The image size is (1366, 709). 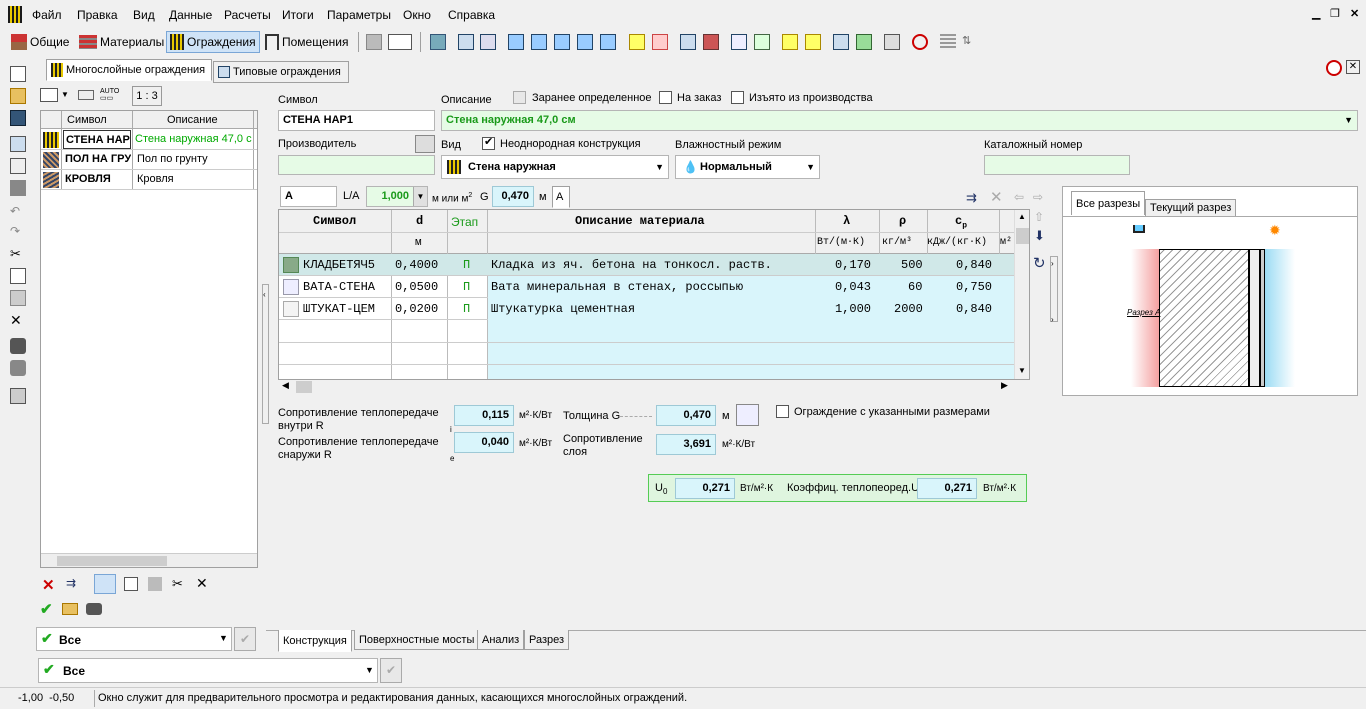 I want to click on arrow-down-icon: ⬇, so click(x=1039, y=236).